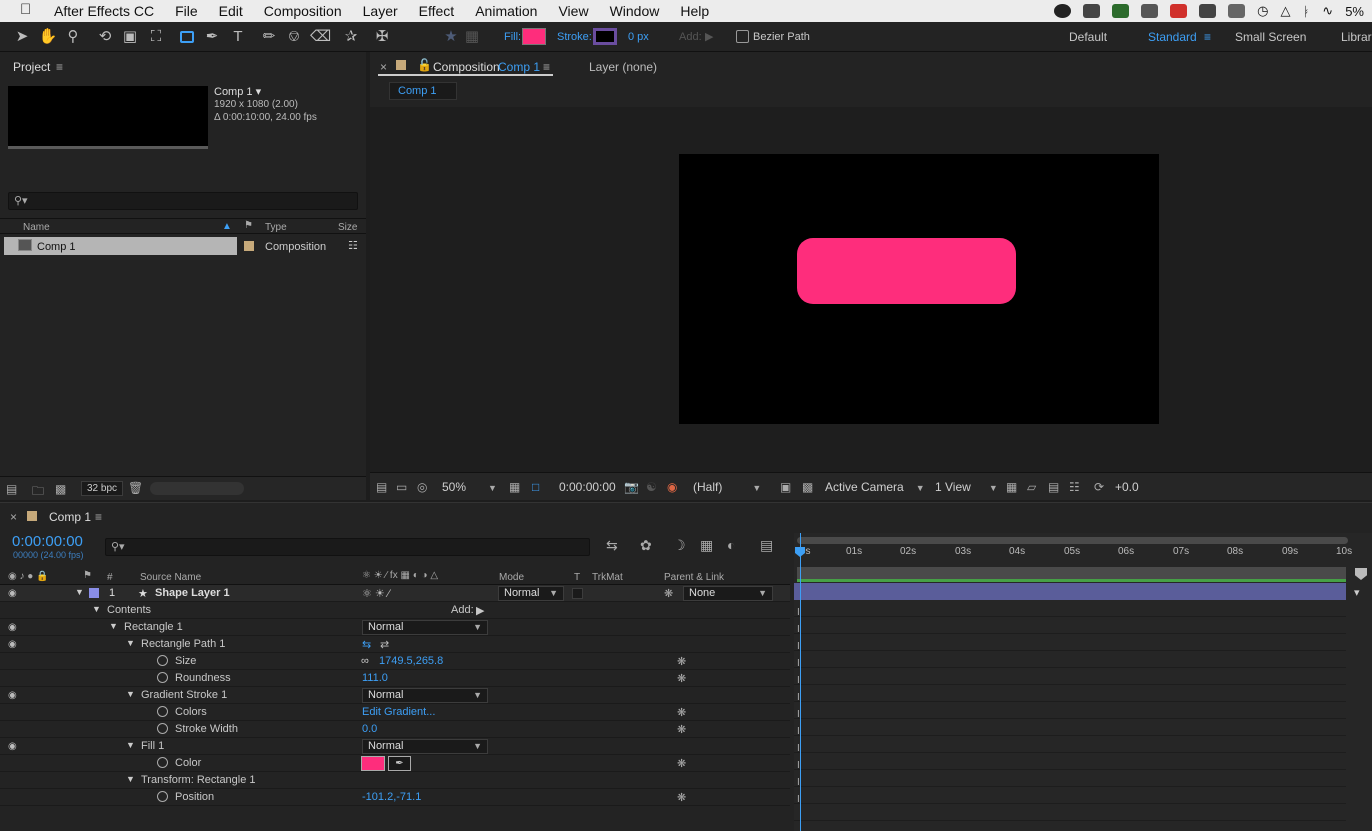 The height and width of the screenshot is (831, 1372). I want to click on workspace-small-screen: Small Screen, so click(1270, 37).